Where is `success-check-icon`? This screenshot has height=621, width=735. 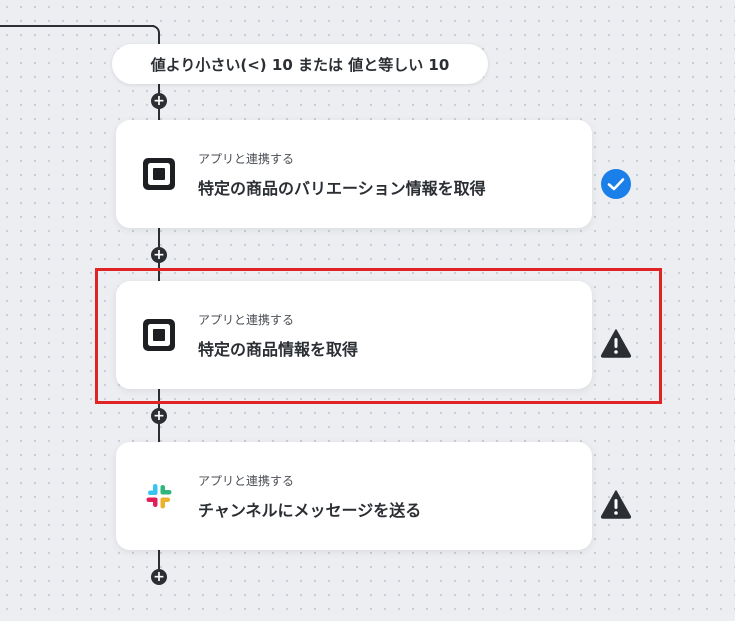 success-check-icon is located at coordinates (616, 184).